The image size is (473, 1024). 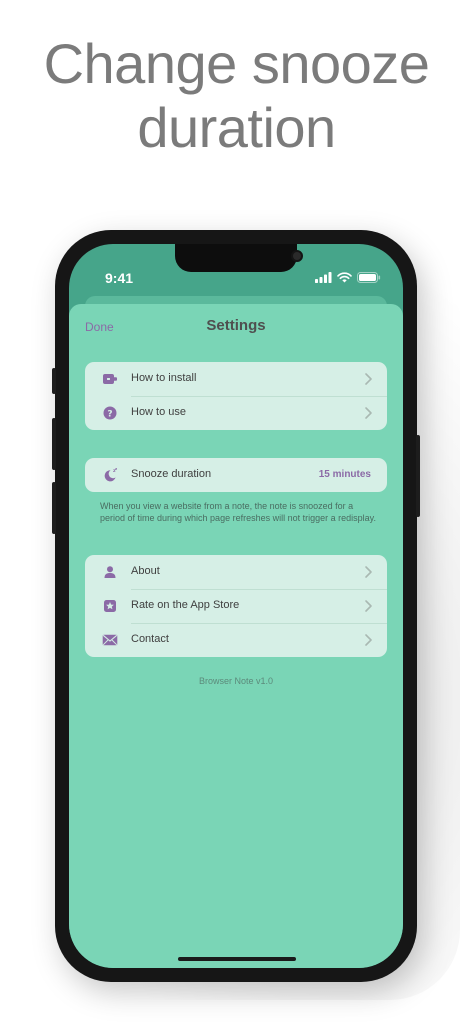 What do you see at coordinates (236, 640) in the screenshot?
I see `contact-row: Contact` at bounding box center [236, 640].